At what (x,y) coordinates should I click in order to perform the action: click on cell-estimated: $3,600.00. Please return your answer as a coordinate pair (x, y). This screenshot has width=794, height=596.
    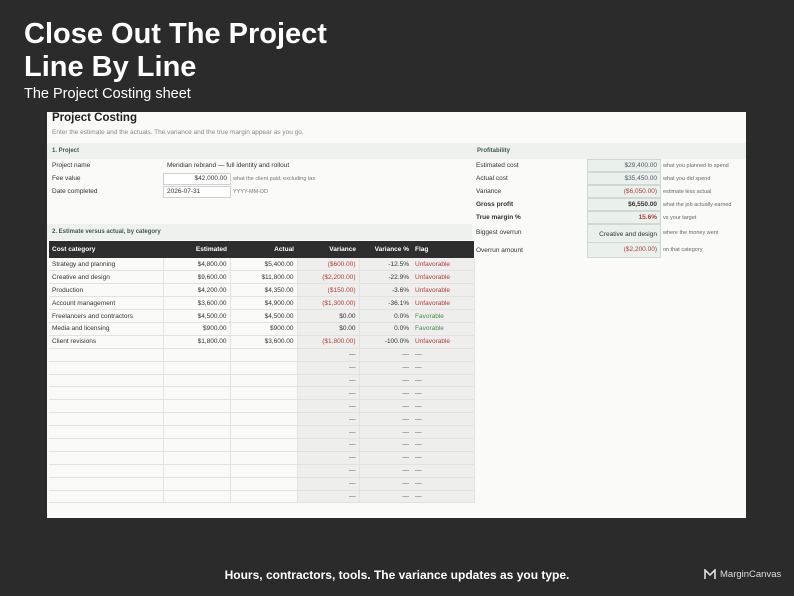
    Looking at the image, I should click on (197, 303).